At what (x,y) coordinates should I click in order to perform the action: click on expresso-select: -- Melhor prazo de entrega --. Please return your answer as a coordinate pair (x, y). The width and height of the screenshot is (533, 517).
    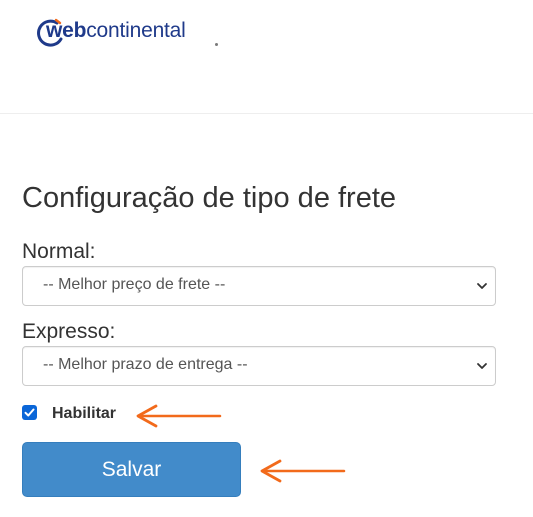
    Looking at the image, I should click on (259, 366).